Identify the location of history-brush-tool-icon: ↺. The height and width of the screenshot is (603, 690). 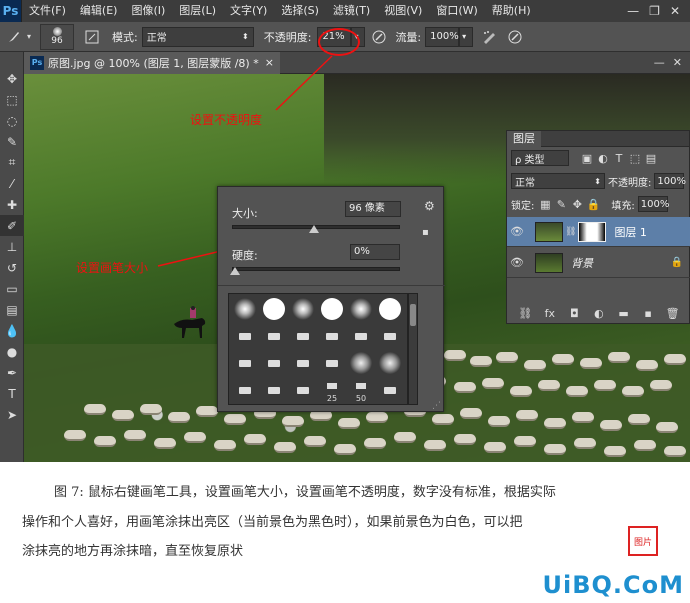
(12, 267).